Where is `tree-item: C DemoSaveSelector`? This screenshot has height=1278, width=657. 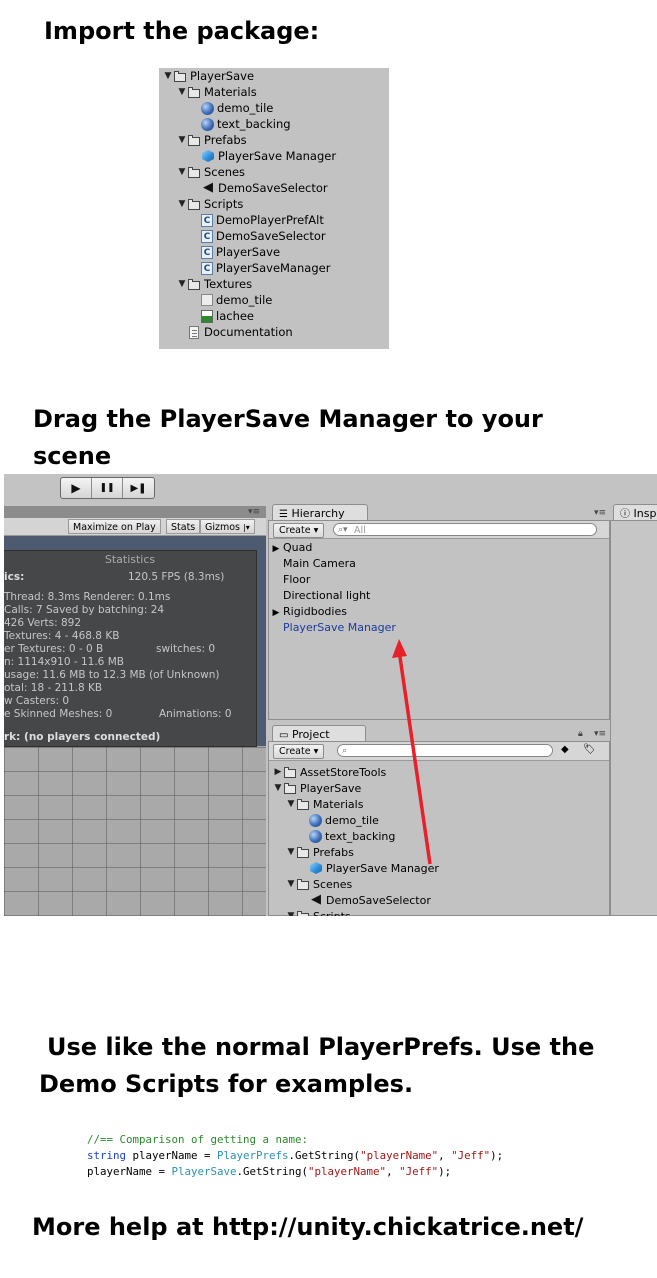
tree-item: C DemoSaveSelector is located at coordinates (258, 236).